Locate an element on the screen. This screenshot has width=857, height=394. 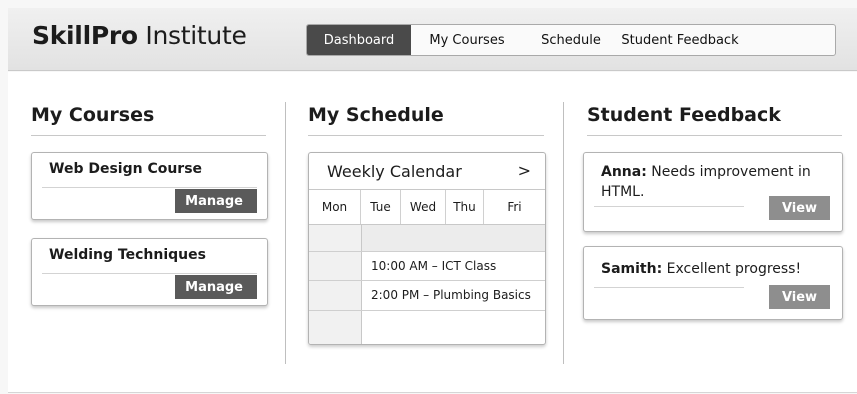
calendar-header: Weekly Calendar > is located at coordinates (427, 171).